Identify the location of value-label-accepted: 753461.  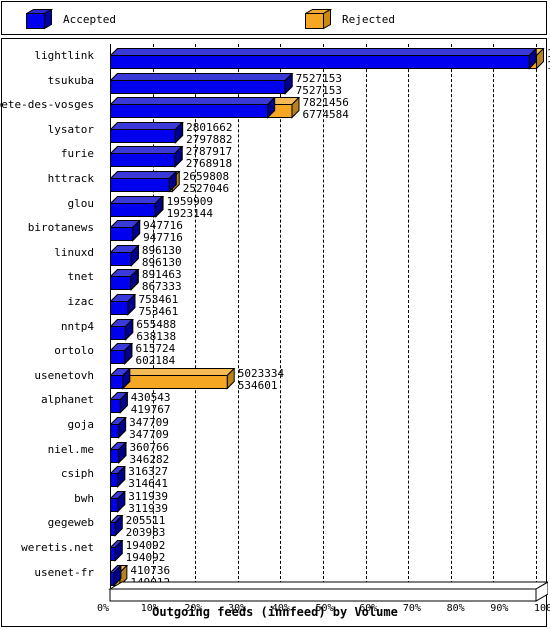
(158, 311).